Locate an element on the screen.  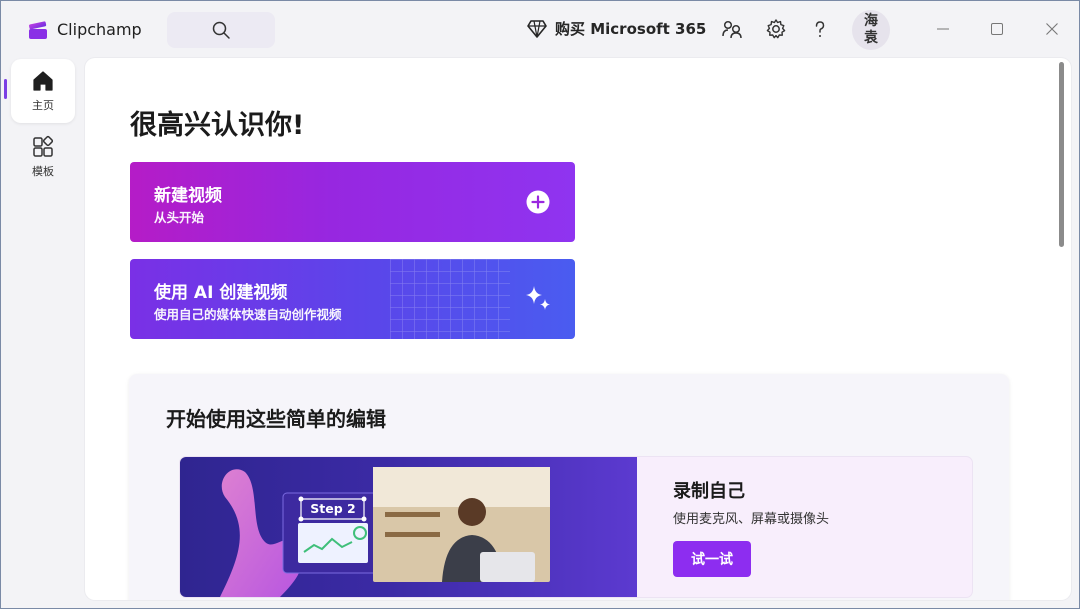
templates-icon is located at coordinates (43, 146).